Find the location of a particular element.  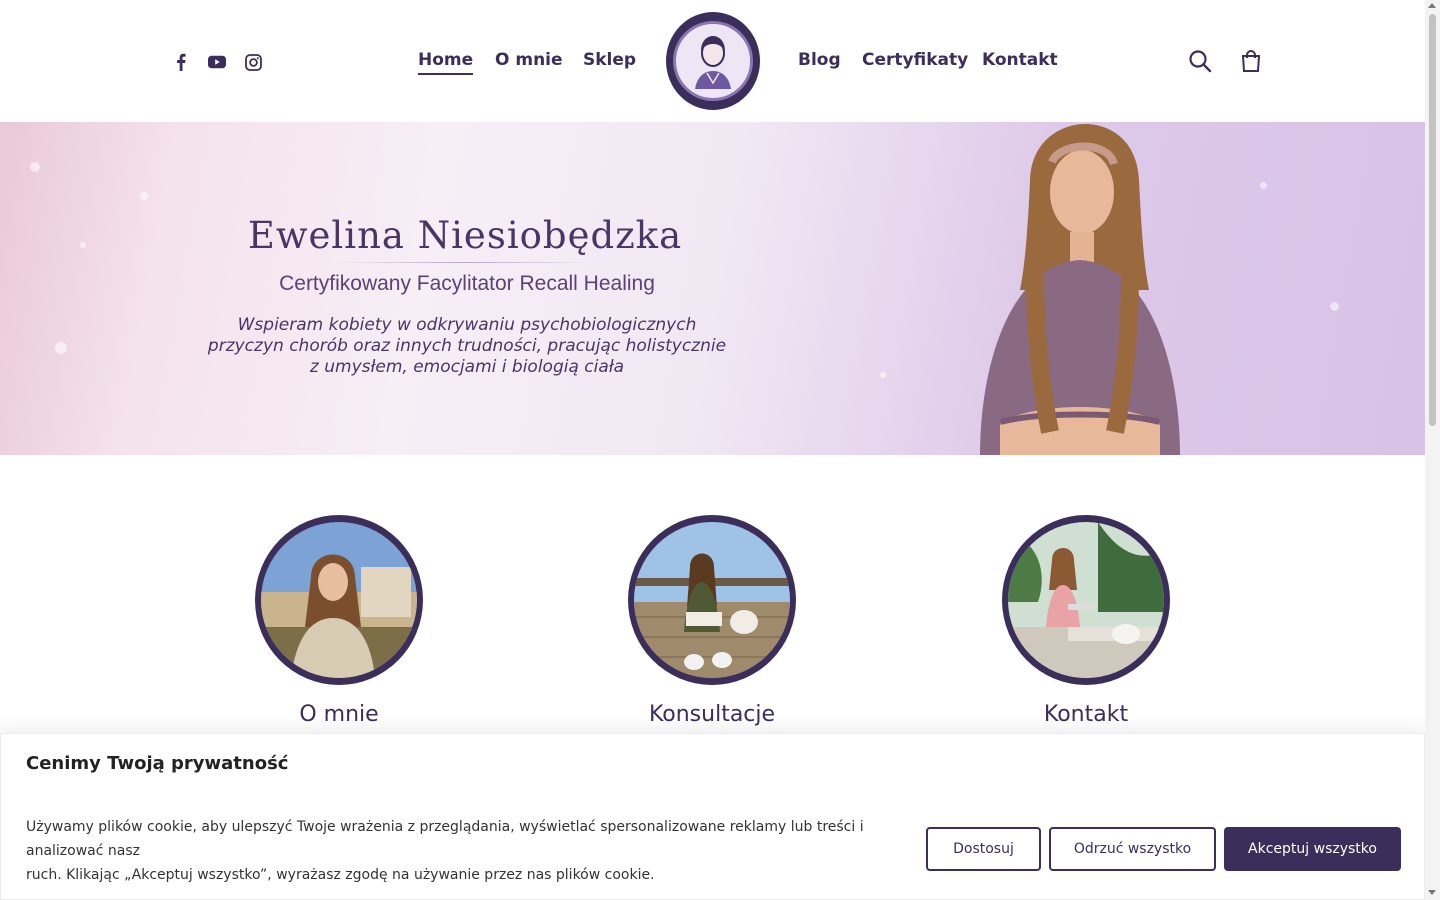

customize-button: Dostosuj is located at coordinates (983, 849).